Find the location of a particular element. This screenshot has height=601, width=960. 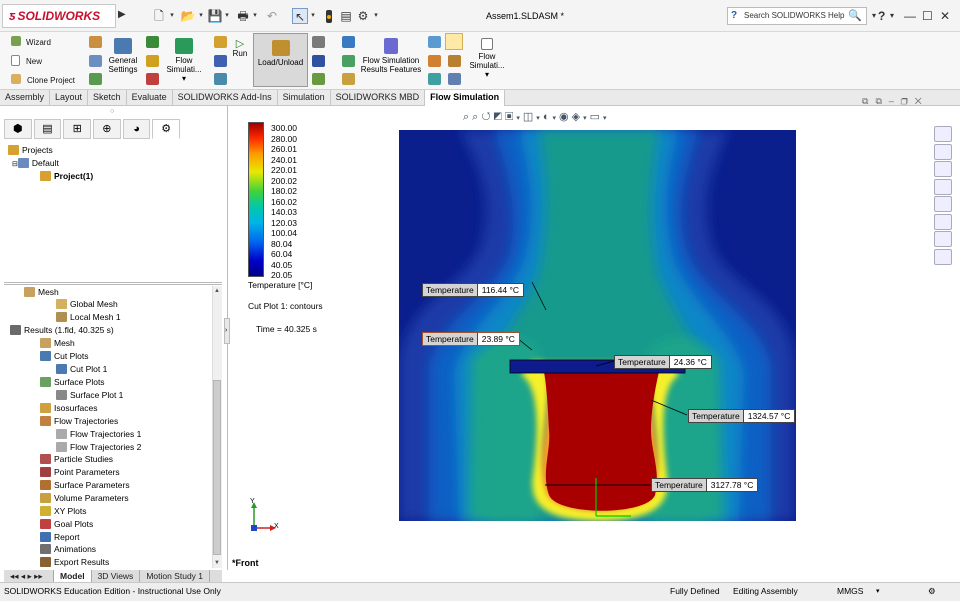

open-folder-icon: 📂 is located at coordinates (188, 16).